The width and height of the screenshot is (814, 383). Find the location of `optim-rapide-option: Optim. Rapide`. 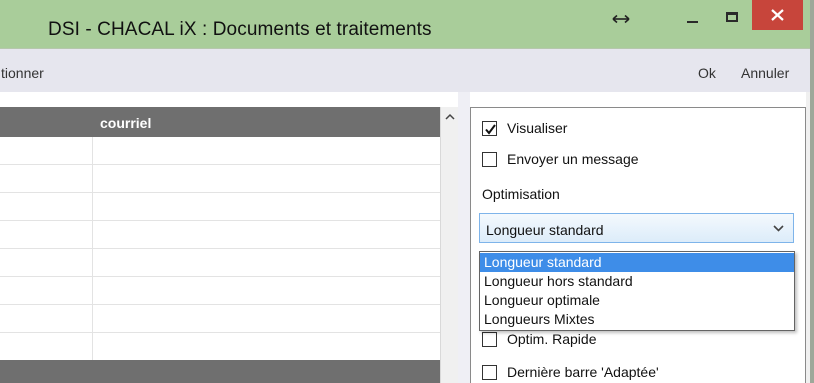

optim-rapide-option: Optim. Rapide is located at coordinates (539, 339).